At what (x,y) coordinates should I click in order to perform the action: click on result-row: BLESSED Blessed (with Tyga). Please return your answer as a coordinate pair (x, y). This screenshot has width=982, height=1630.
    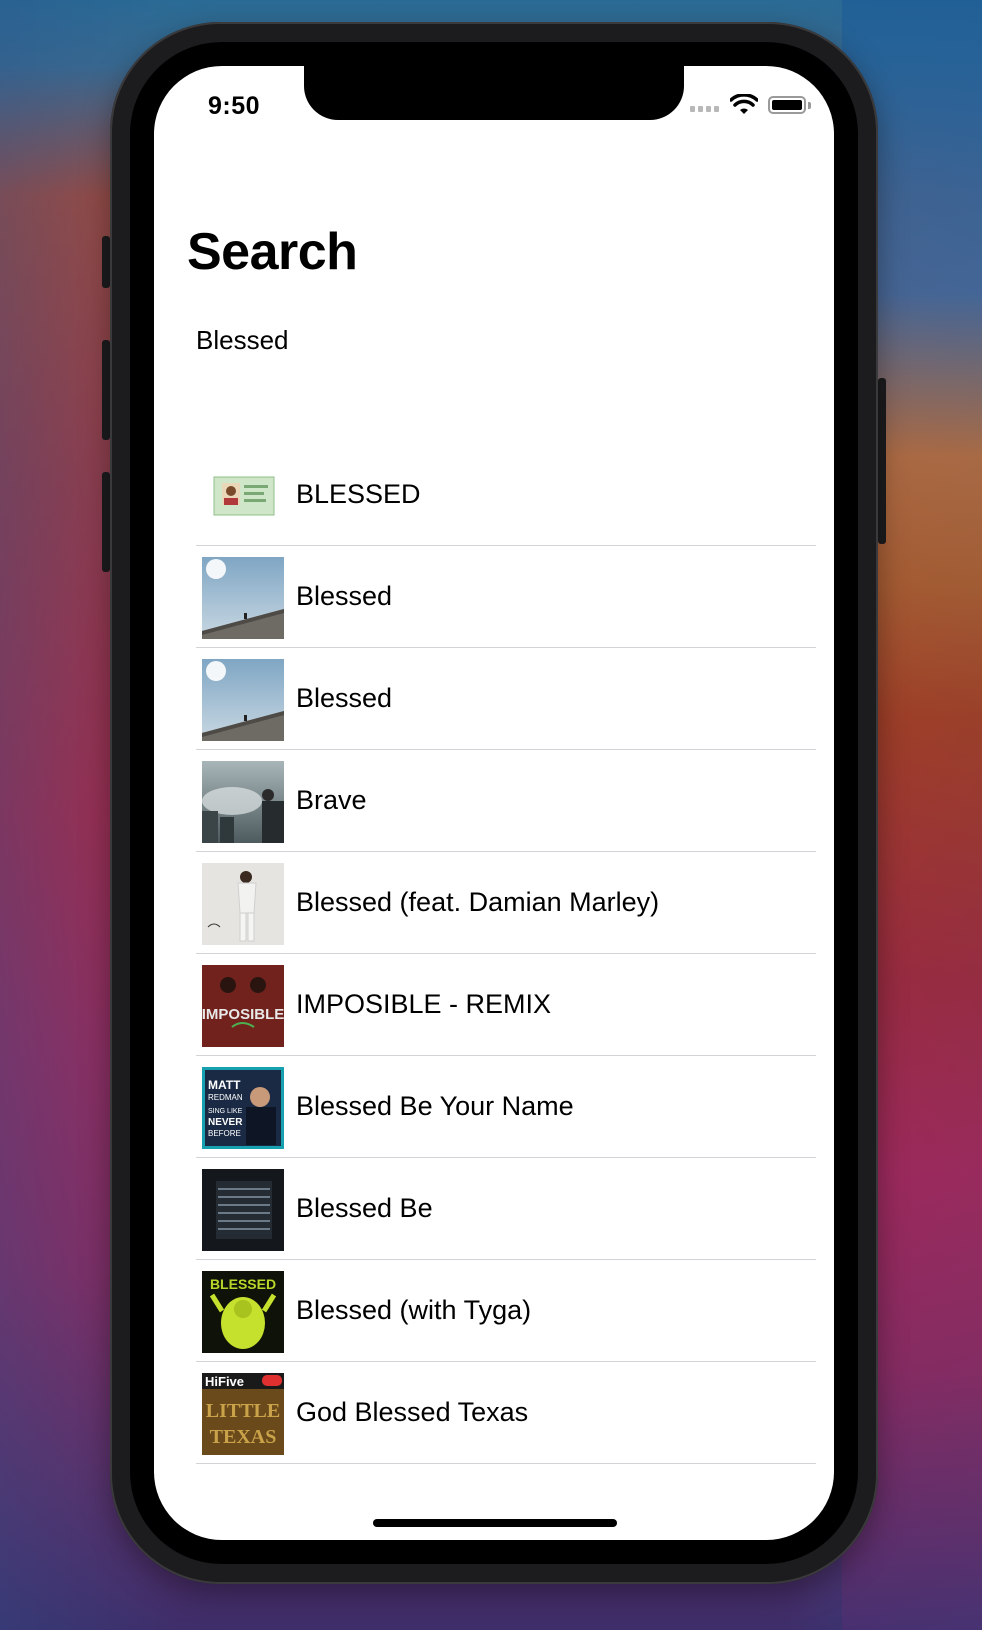
    Looking at the image, I should click on (506, 1311).